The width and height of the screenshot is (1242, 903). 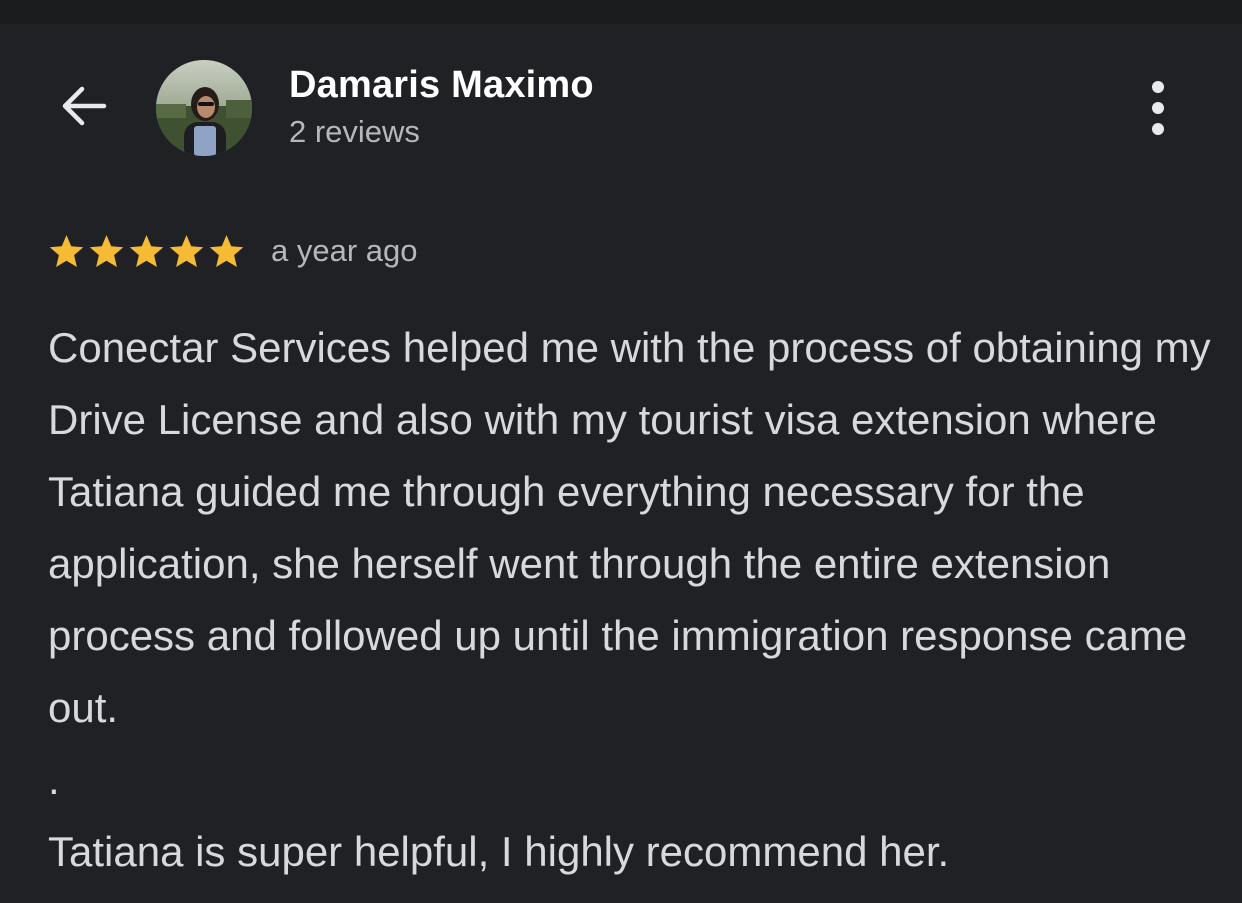 I want to click on avatar-photo, so click(x=204, y=108).